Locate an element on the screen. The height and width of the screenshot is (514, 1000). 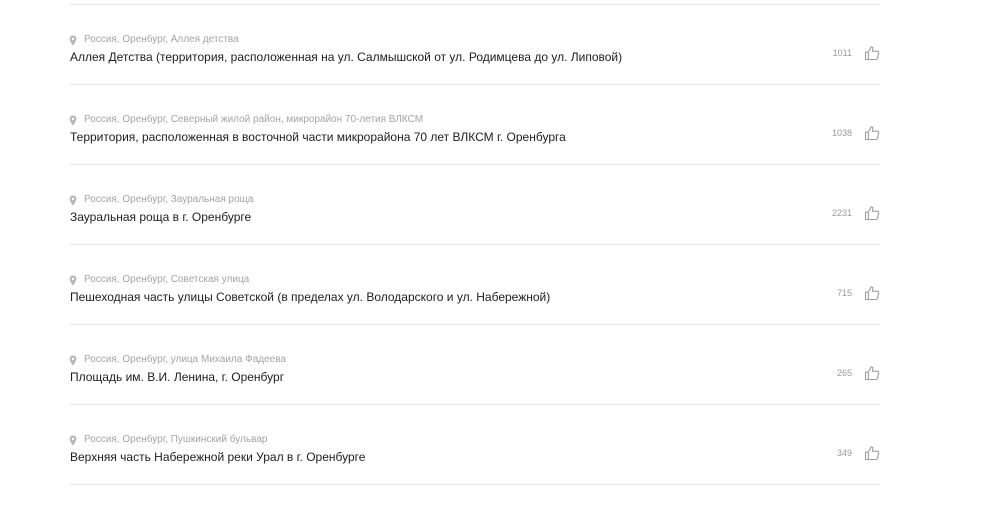
vote-block: 265 is located at coordinates (858, 373).